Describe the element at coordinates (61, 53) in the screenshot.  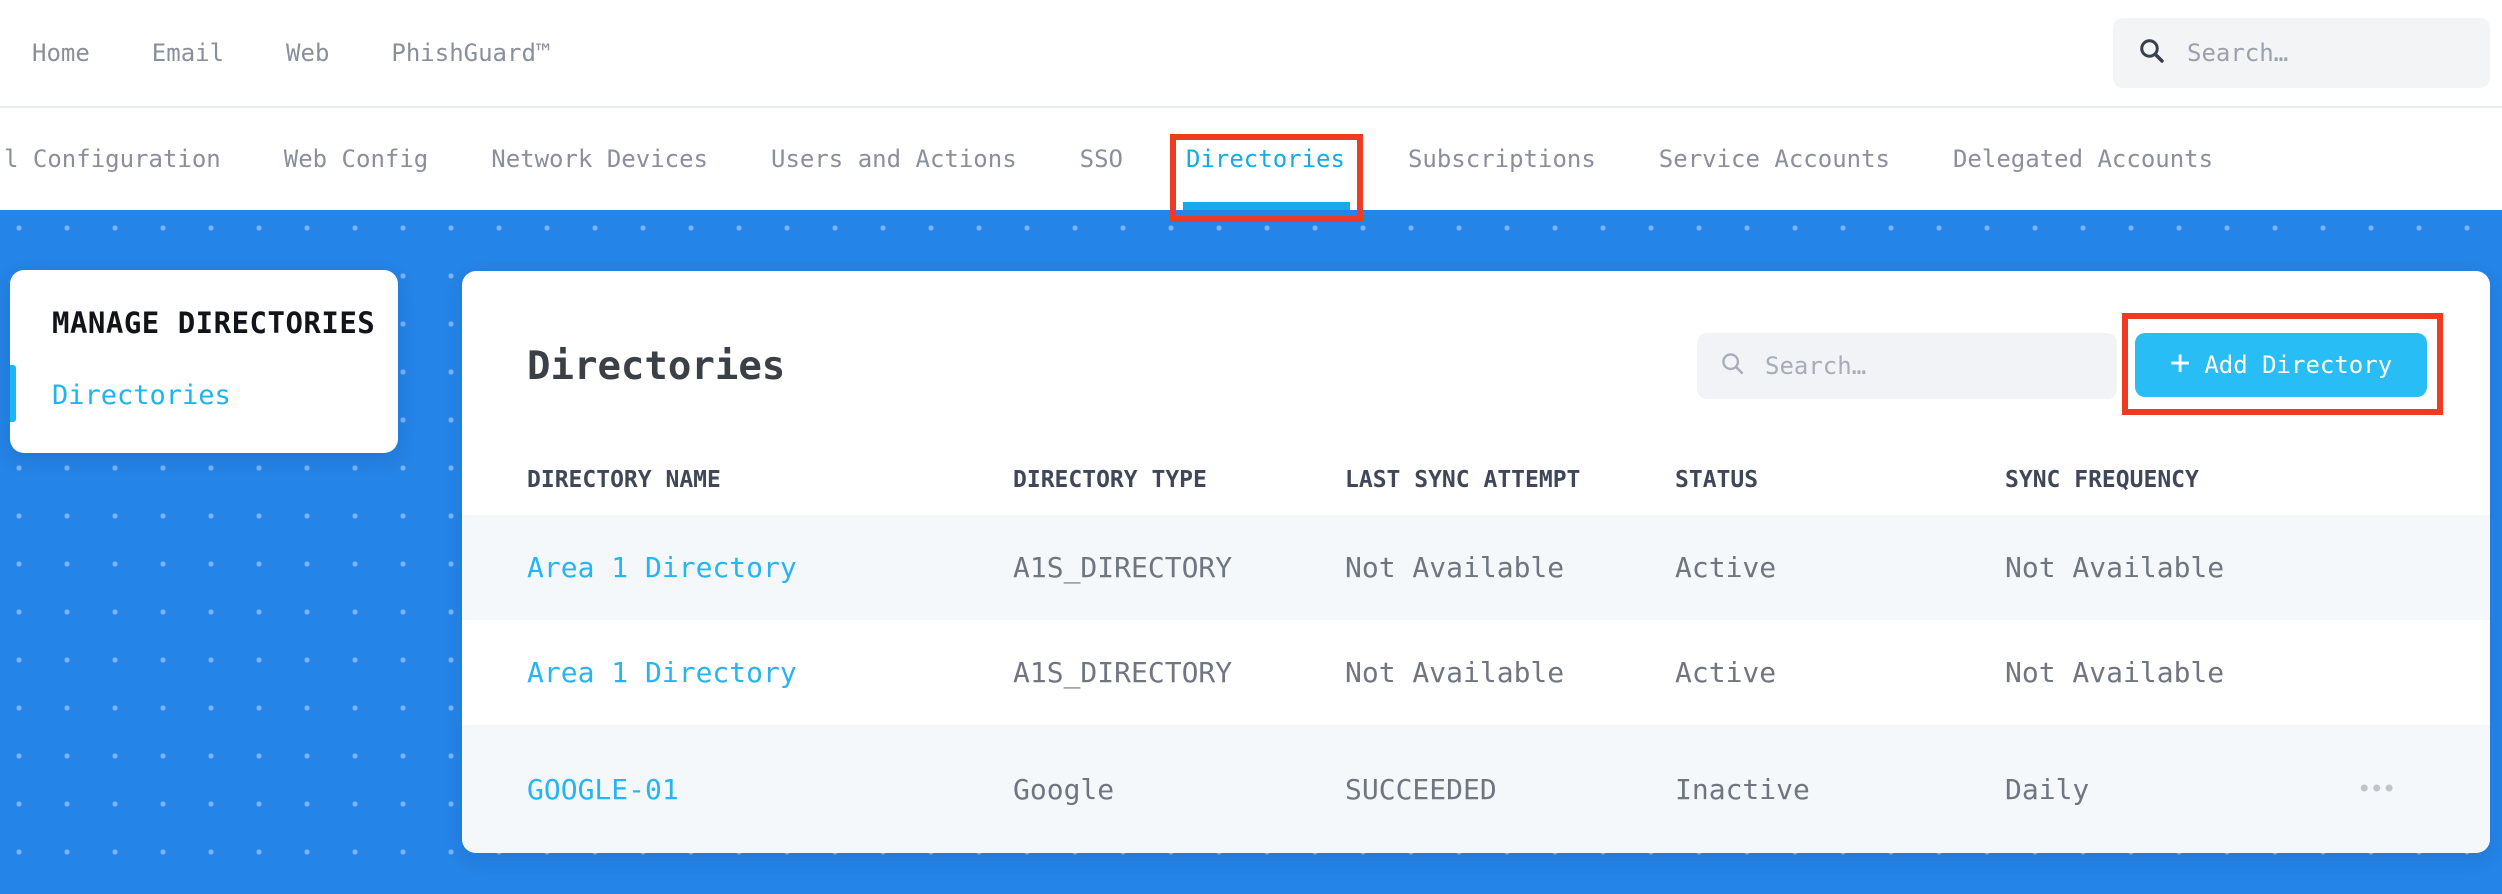
I see `nav-item-home: Home` at that location.